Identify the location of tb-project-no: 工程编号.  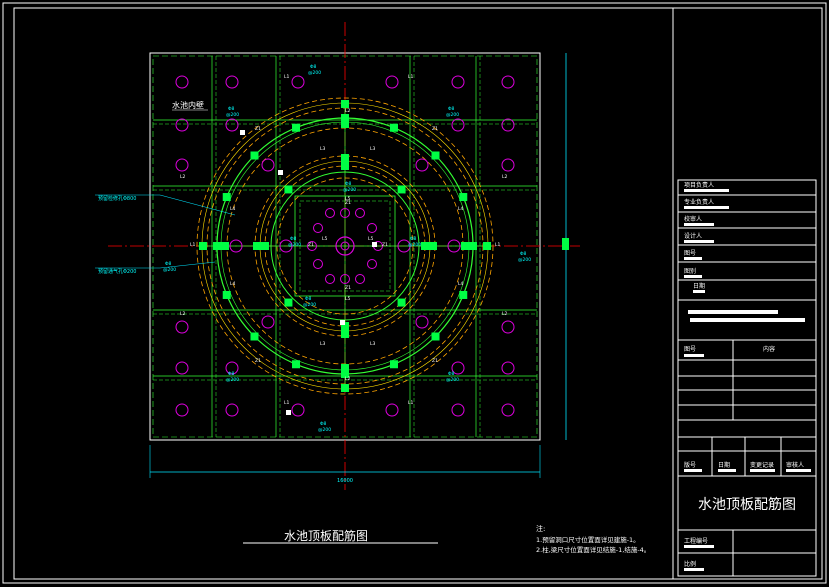
(696, 541).